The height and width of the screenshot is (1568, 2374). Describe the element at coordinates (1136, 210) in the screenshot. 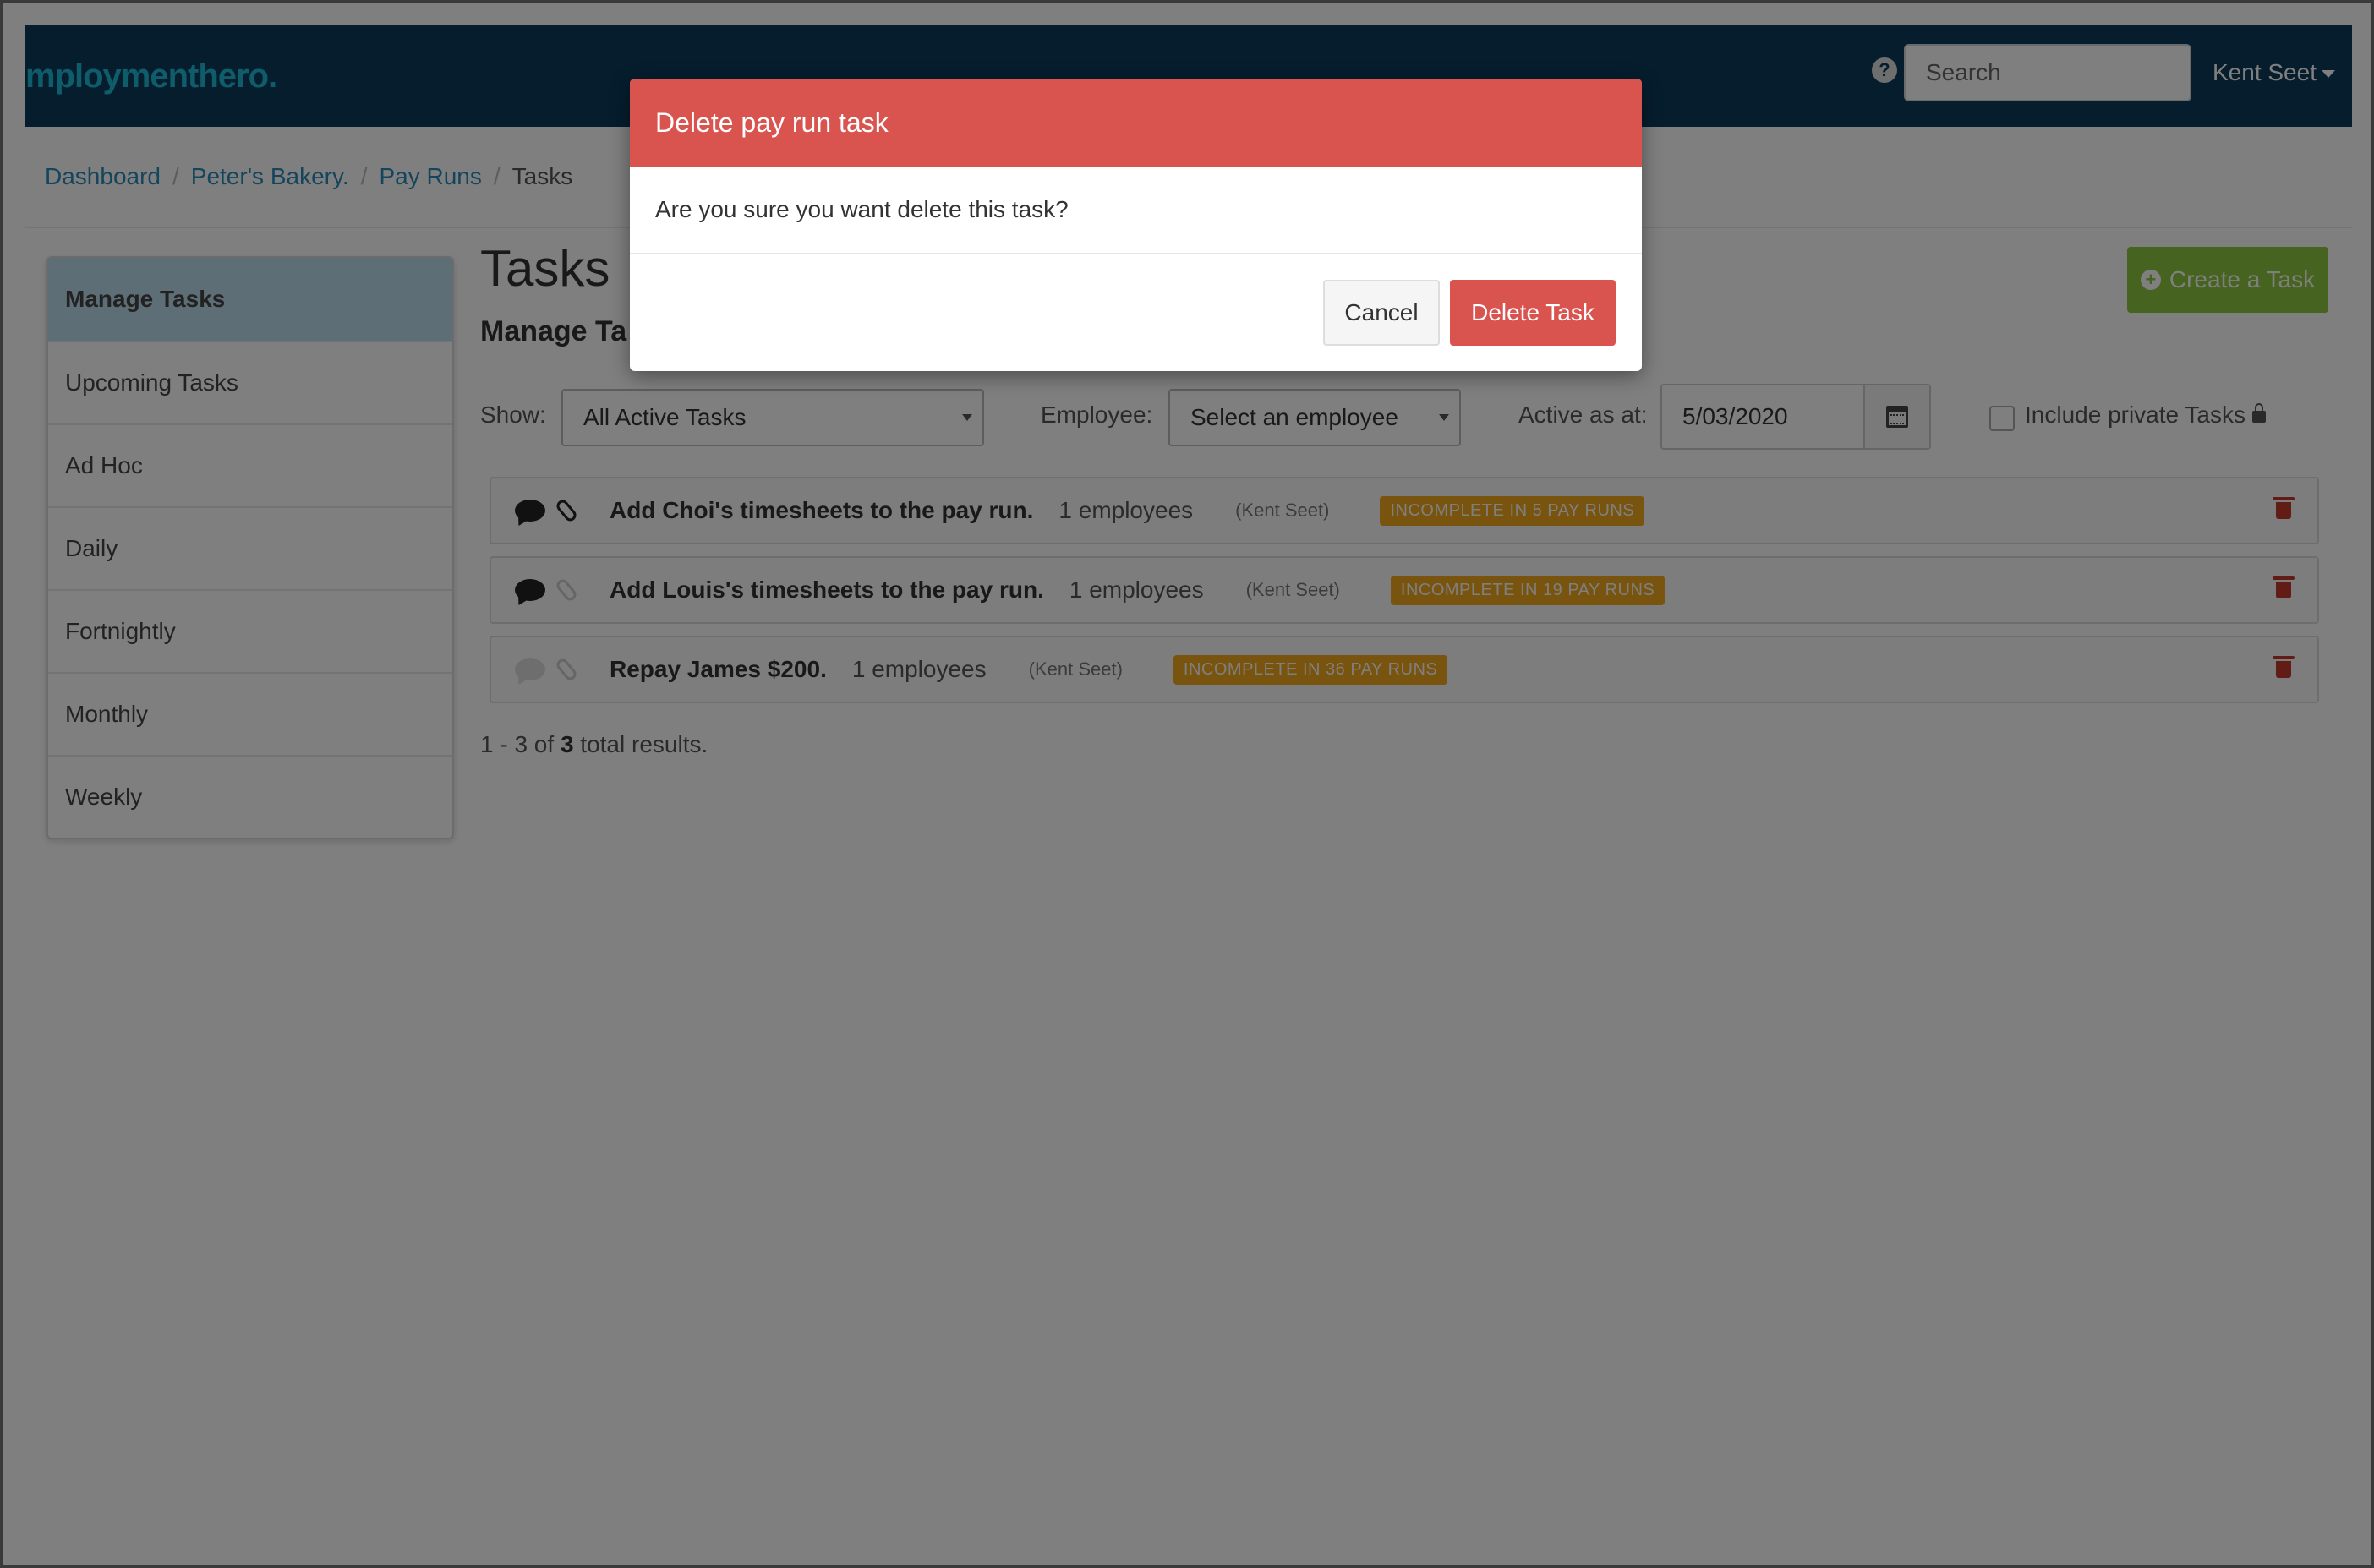

I see `dialog-body: Are you sure you want delete this task?` at that location.